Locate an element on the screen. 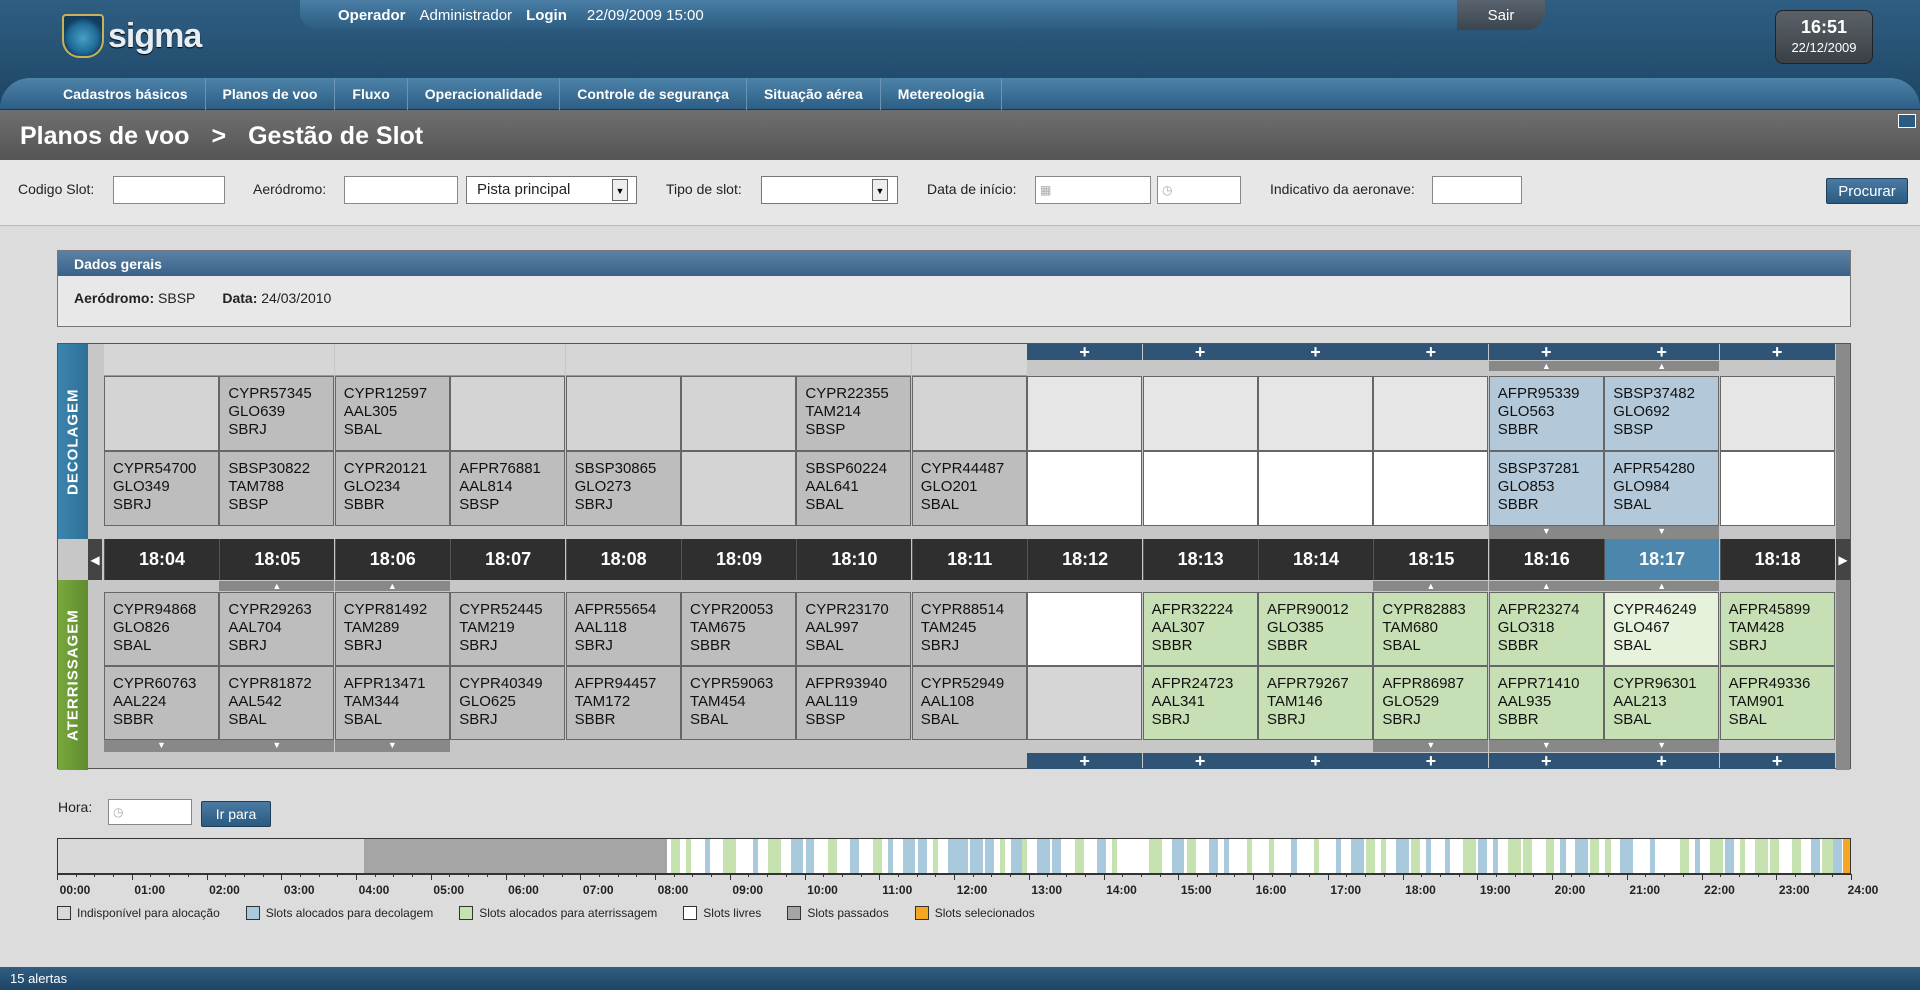  departure-slot-top: CYPR57345 GLO639 SBRJ is located at coordinates (277, 413).